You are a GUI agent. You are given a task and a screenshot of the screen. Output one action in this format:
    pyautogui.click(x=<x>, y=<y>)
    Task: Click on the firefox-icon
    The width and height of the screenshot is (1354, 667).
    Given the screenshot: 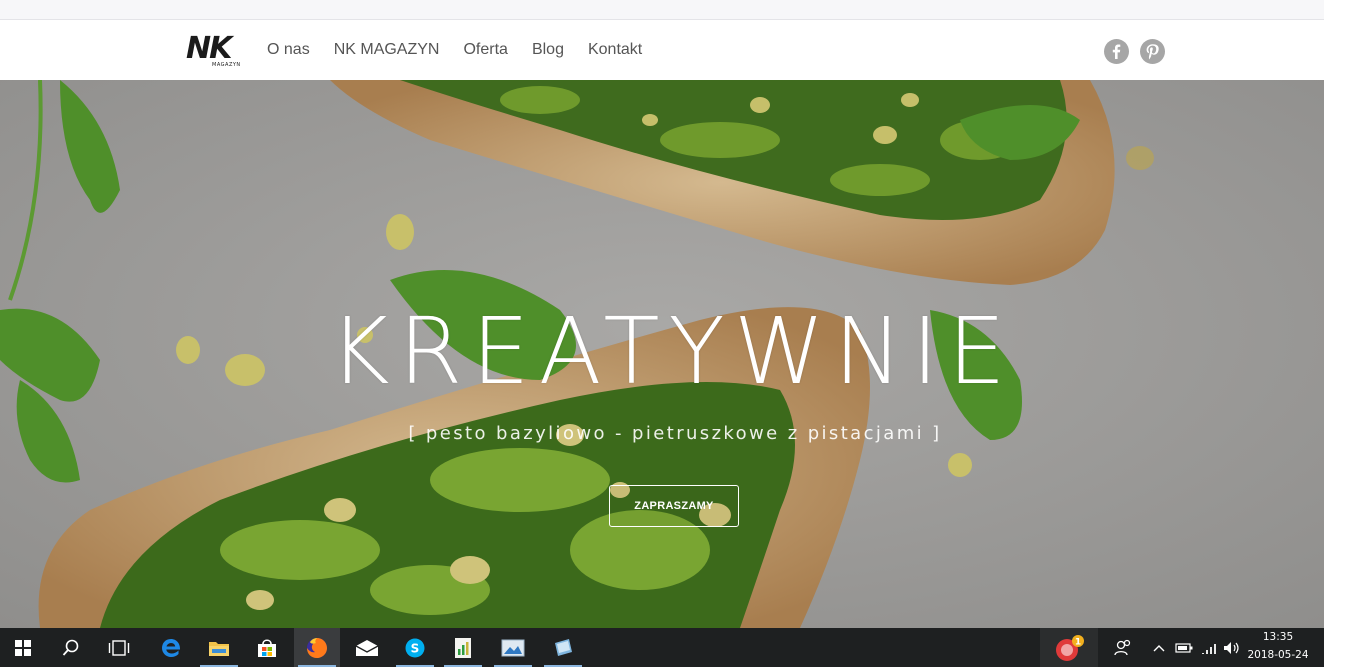 What is the action you would take?
    pyautogui.click(x=317, y=647)
    